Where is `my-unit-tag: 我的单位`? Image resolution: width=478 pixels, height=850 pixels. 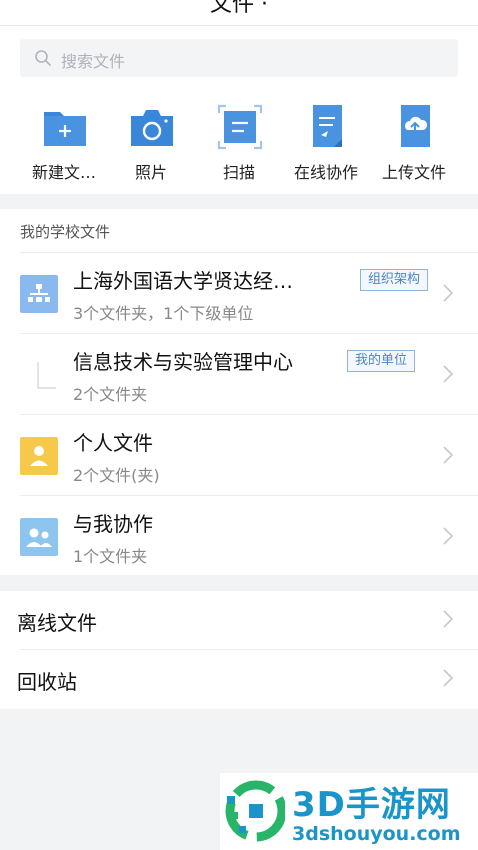
my-unit-tag: 我的单位 is located at coordinates (381, 361).